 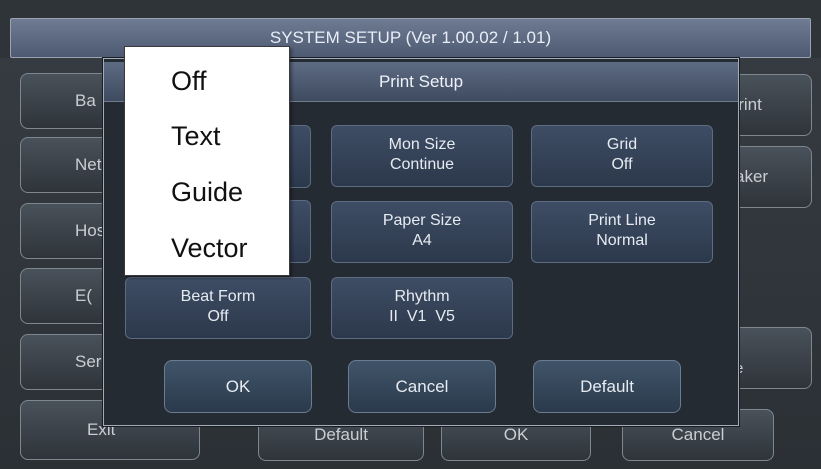 I want to click on print-line-label: Print Line, so click(x=622, y=220).